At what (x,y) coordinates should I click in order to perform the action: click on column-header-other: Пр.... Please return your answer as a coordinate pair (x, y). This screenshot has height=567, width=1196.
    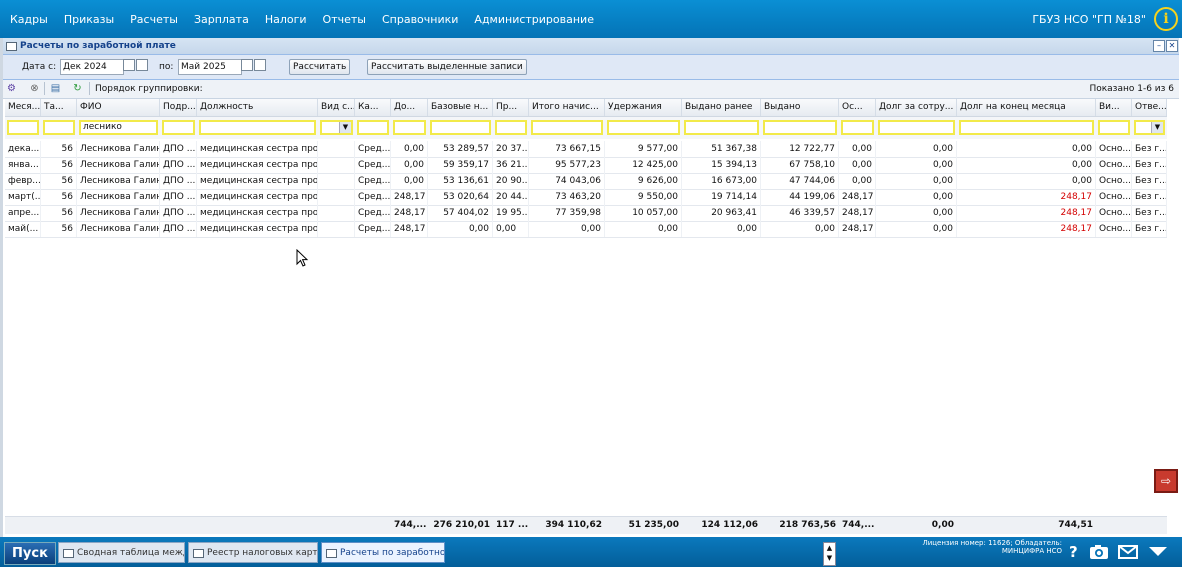
    Looking at the image, I should click on (511, 107).